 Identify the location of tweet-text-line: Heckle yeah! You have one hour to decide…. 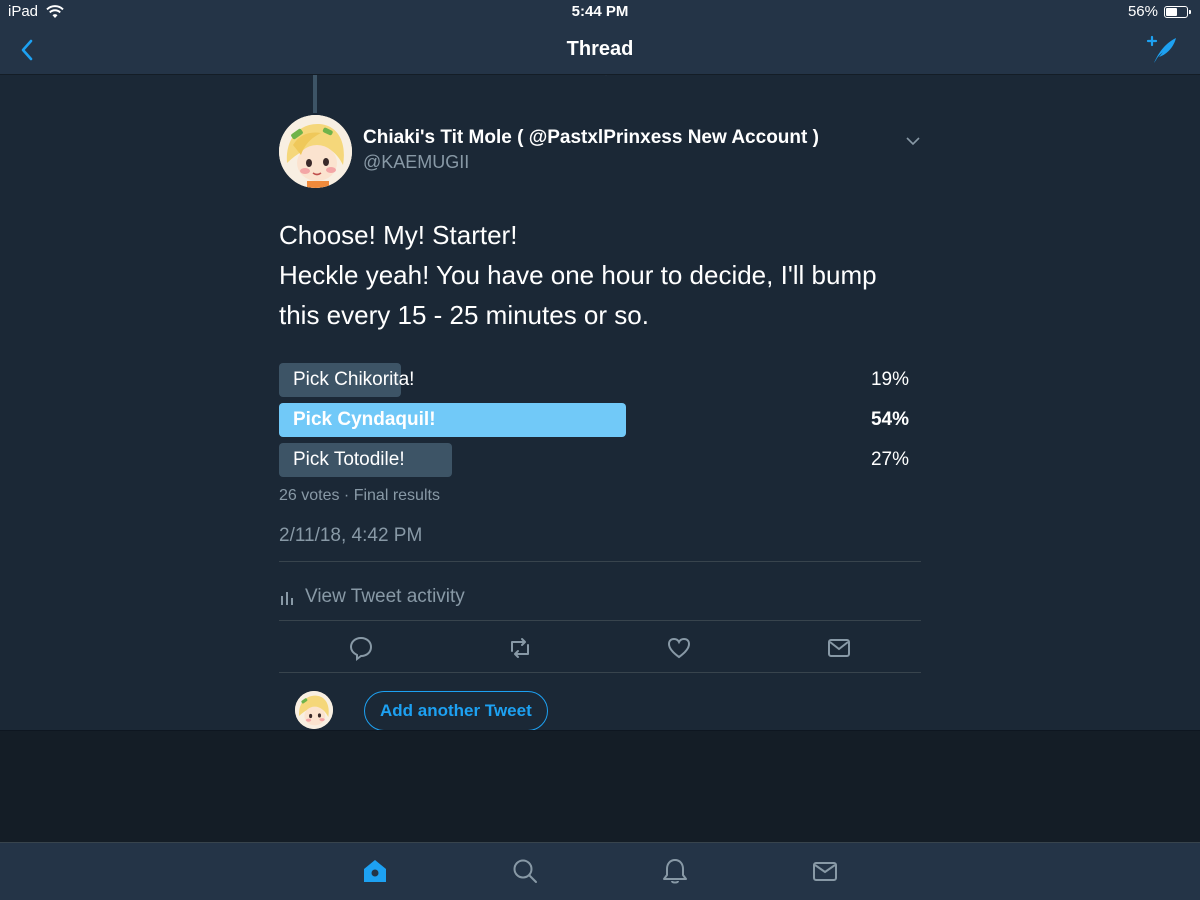
(578, 295).